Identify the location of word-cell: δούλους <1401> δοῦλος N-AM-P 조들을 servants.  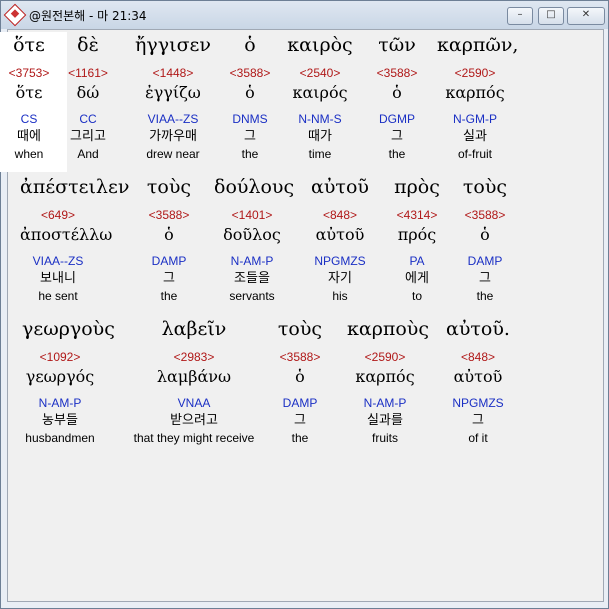
(254, 239).